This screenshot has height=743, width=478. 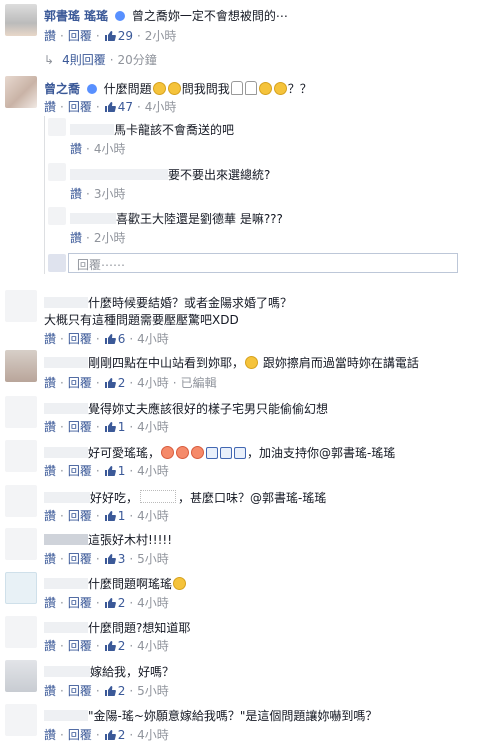 What do you see at coordinates (110, 194) in the screenshot?
I see `comment-time: 3小時` at bounding box center [110, 194].